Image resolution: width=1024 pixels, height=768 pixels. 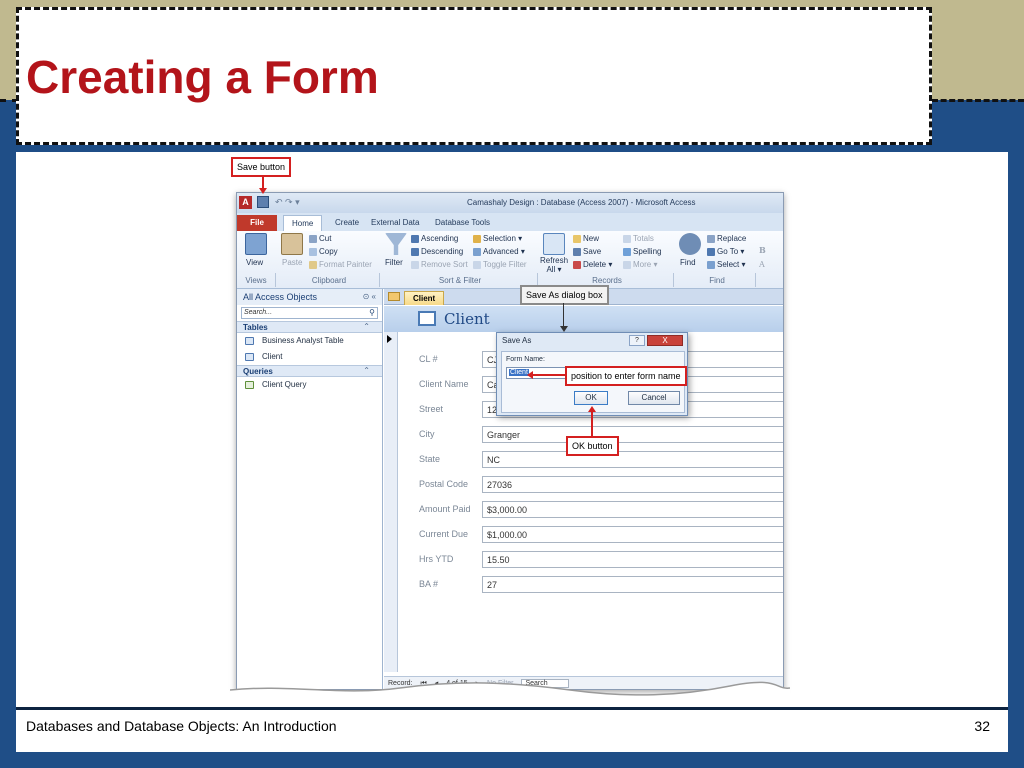 I want to click on paste-icon, so click(x=292, y=244).